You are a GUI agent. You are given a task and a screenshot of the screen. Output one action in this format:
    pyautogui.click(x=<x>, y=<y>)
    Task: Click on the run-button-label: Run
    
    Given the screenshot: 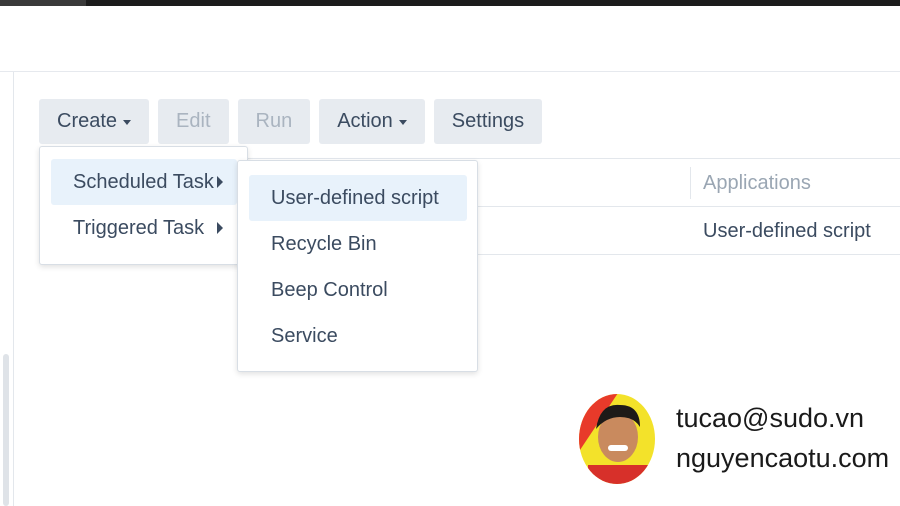 What is the action you would take?
    pyautogui.click(x=274, y=121)
    